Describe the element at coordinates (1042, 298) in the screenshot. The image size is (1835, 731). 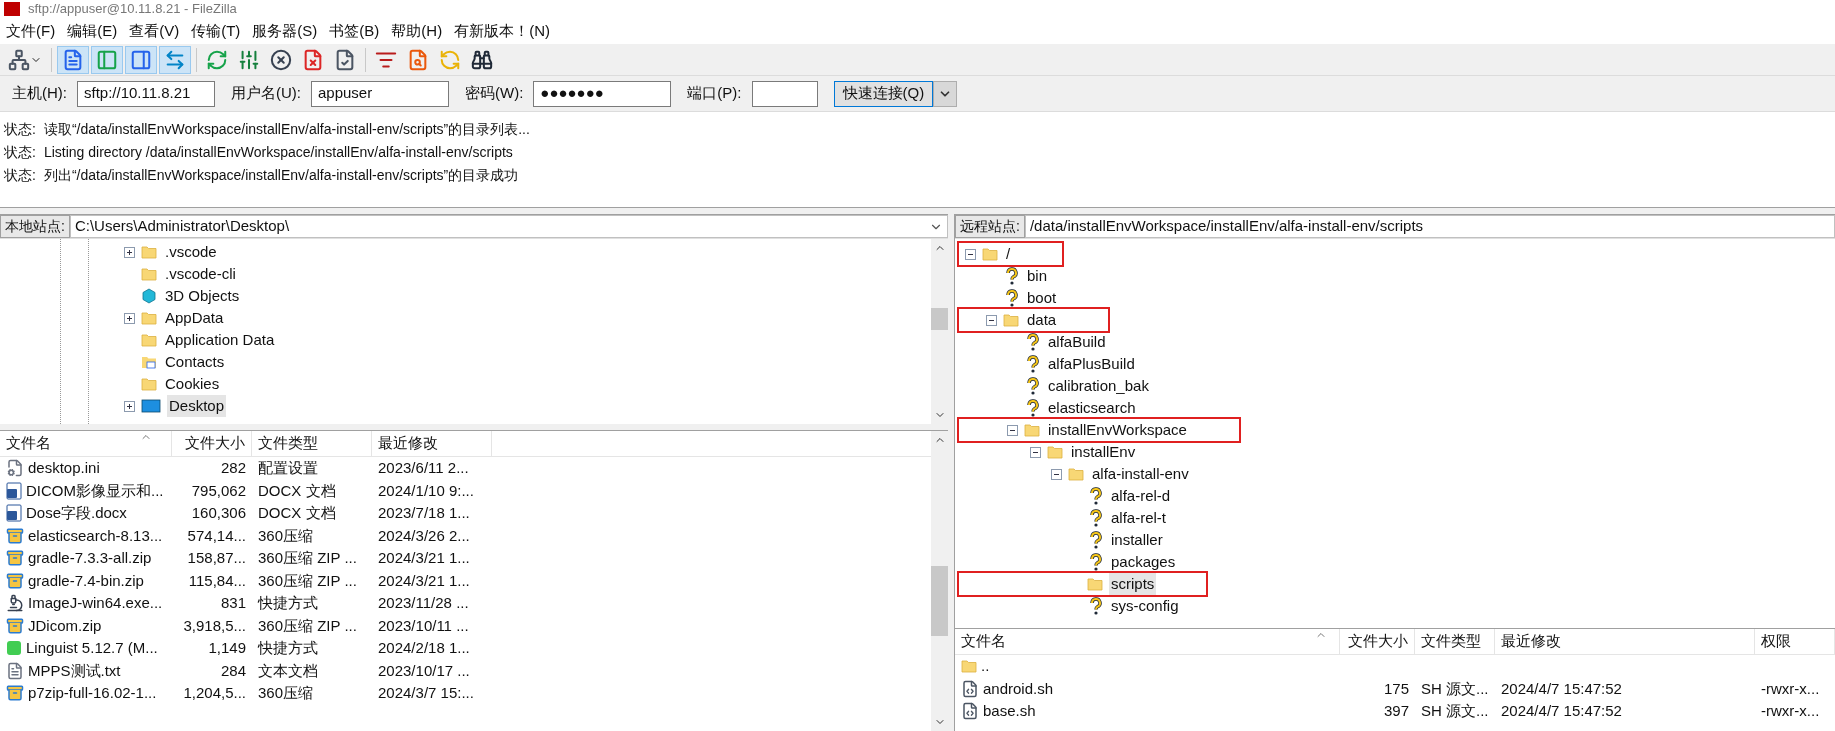
I see `tree-item: boot` at that location.